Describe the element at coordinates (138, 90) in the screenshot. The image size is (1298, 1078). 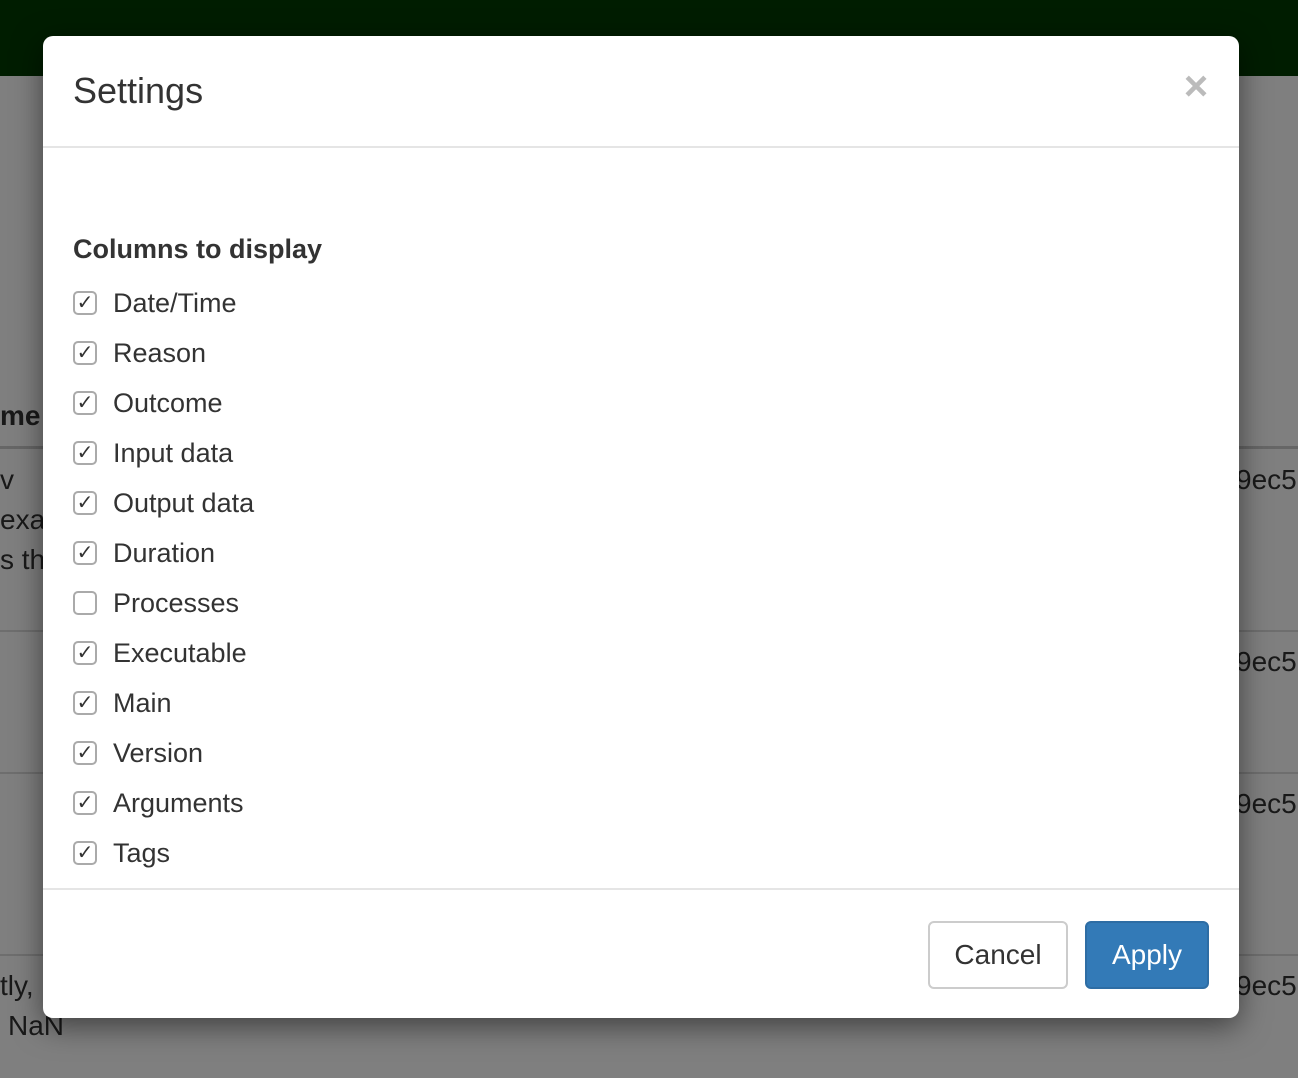
I see `modal-title: Settings` at that location.